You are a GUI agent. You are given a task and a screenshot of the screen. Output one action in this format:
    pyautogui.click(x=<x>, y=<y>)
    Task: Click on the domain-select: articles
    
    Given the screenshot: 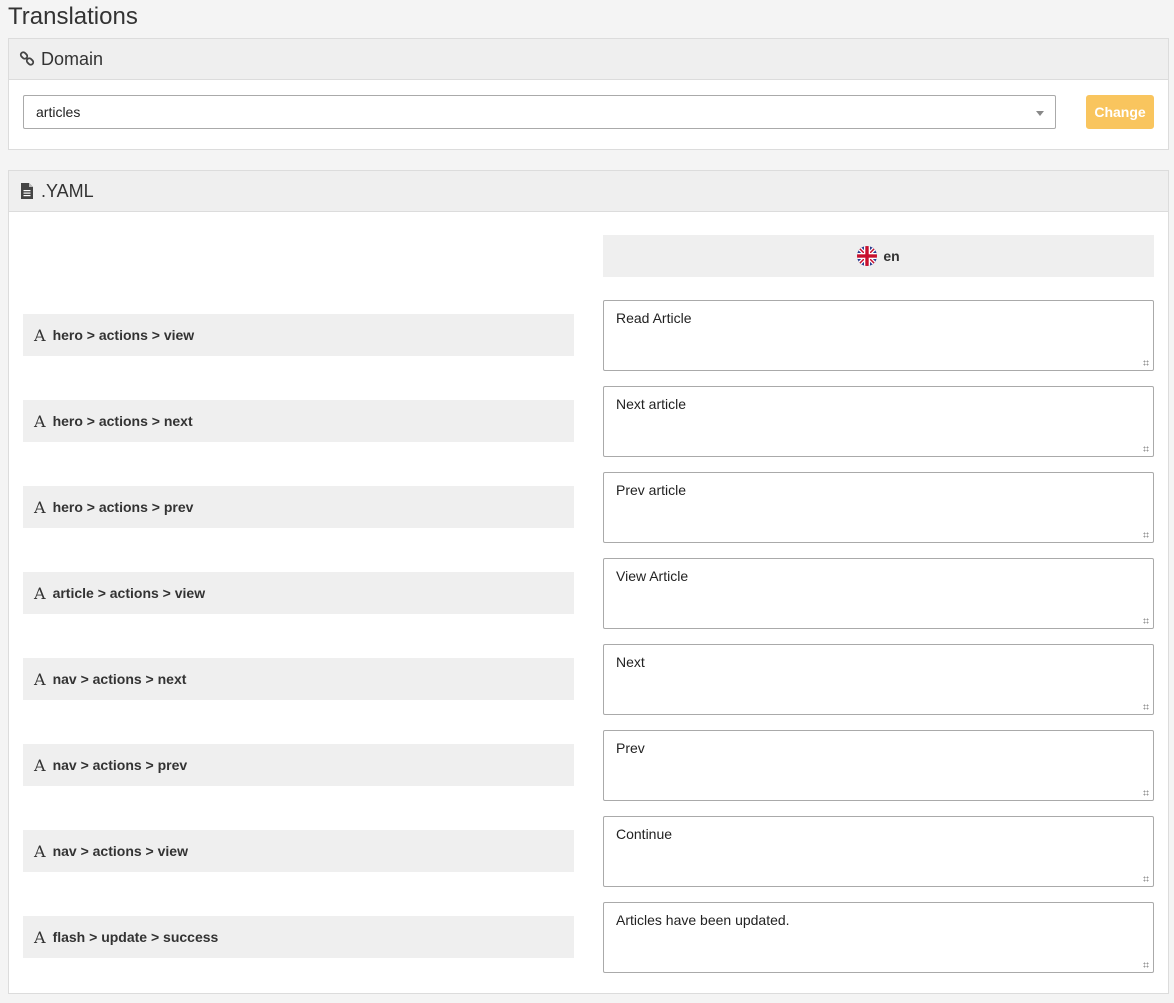 What is the action you would take?
    pyautogui.click(x=539, y=112)
    